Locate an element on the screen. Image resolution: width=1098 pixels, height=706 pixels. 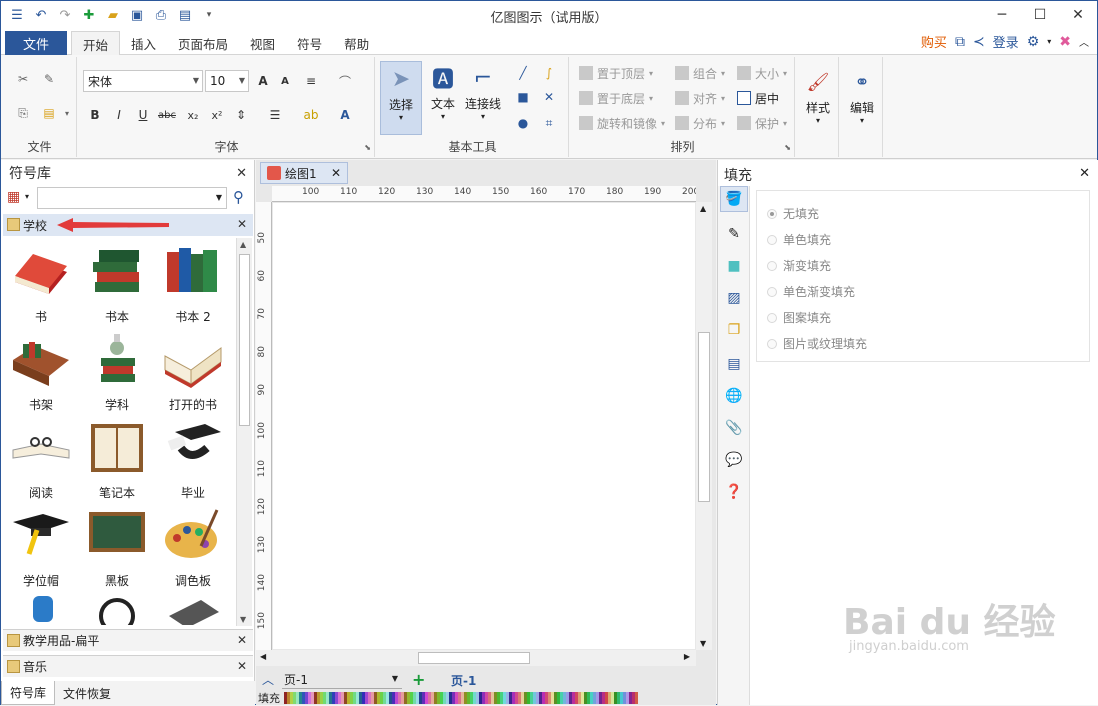
maximize-icon: ☐ is located at coordinates (1040, 15).